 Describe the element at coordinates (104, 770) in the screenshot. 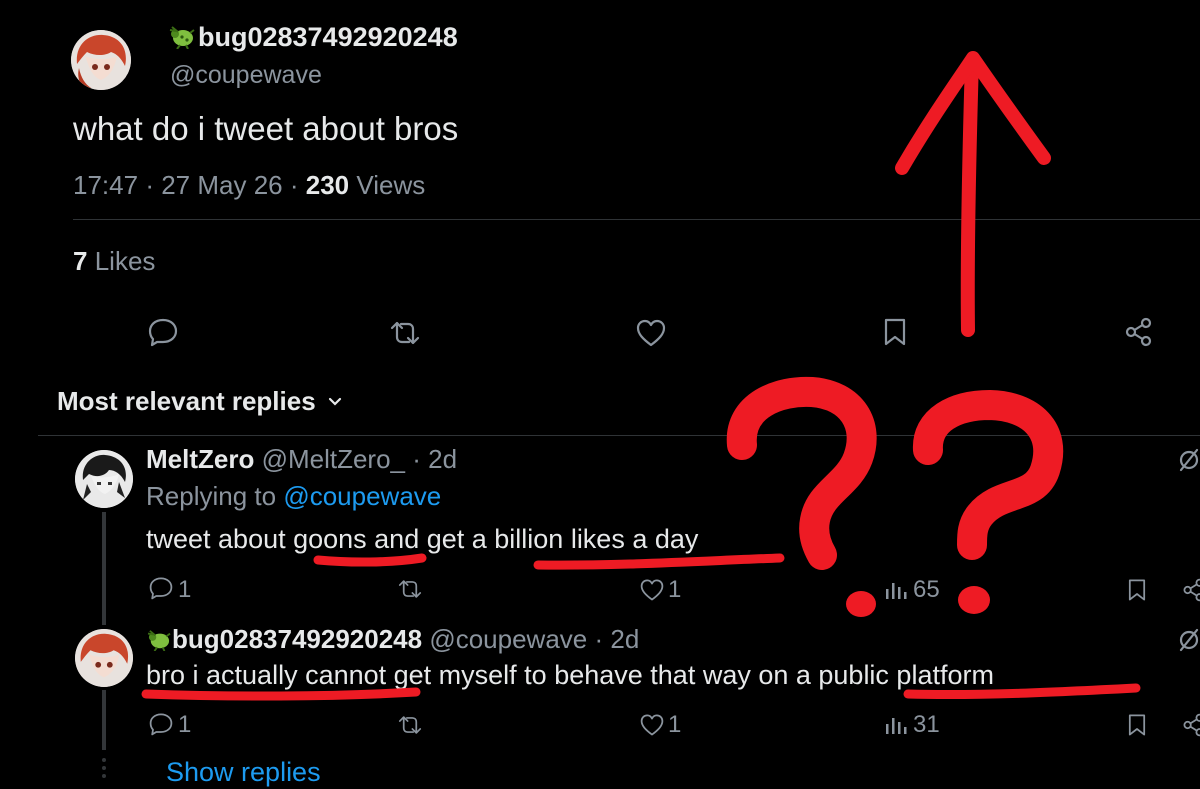

I see `thread-dots` at that location.